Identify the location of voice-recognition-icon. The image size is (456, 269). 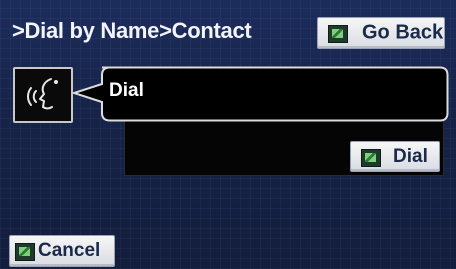
(42, 94).